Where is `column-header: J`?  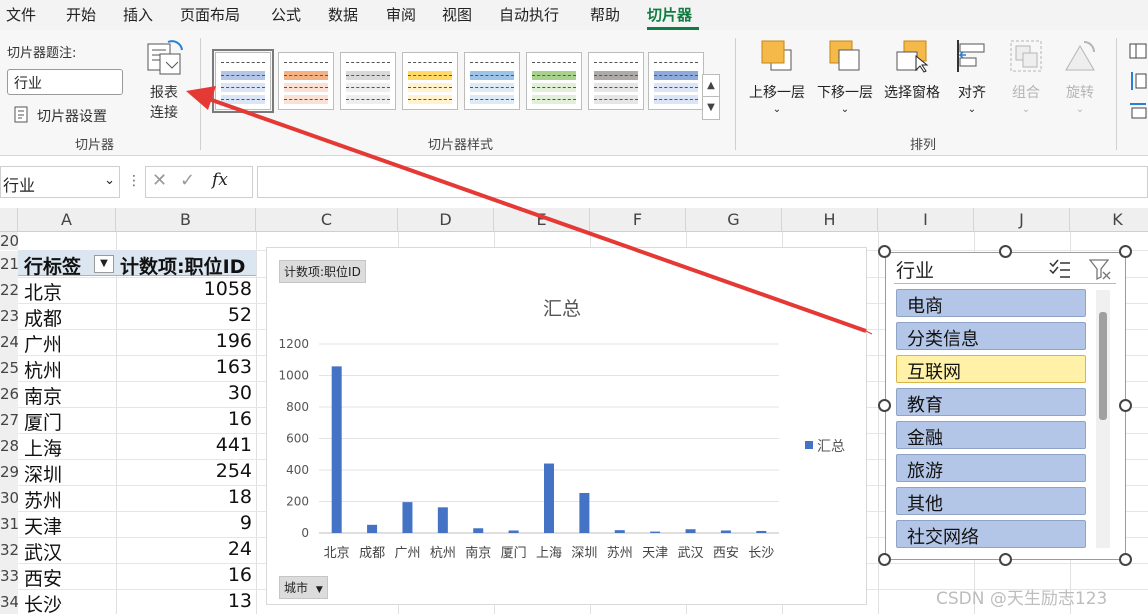
column-header: J is located at coordinates (1022, 220).